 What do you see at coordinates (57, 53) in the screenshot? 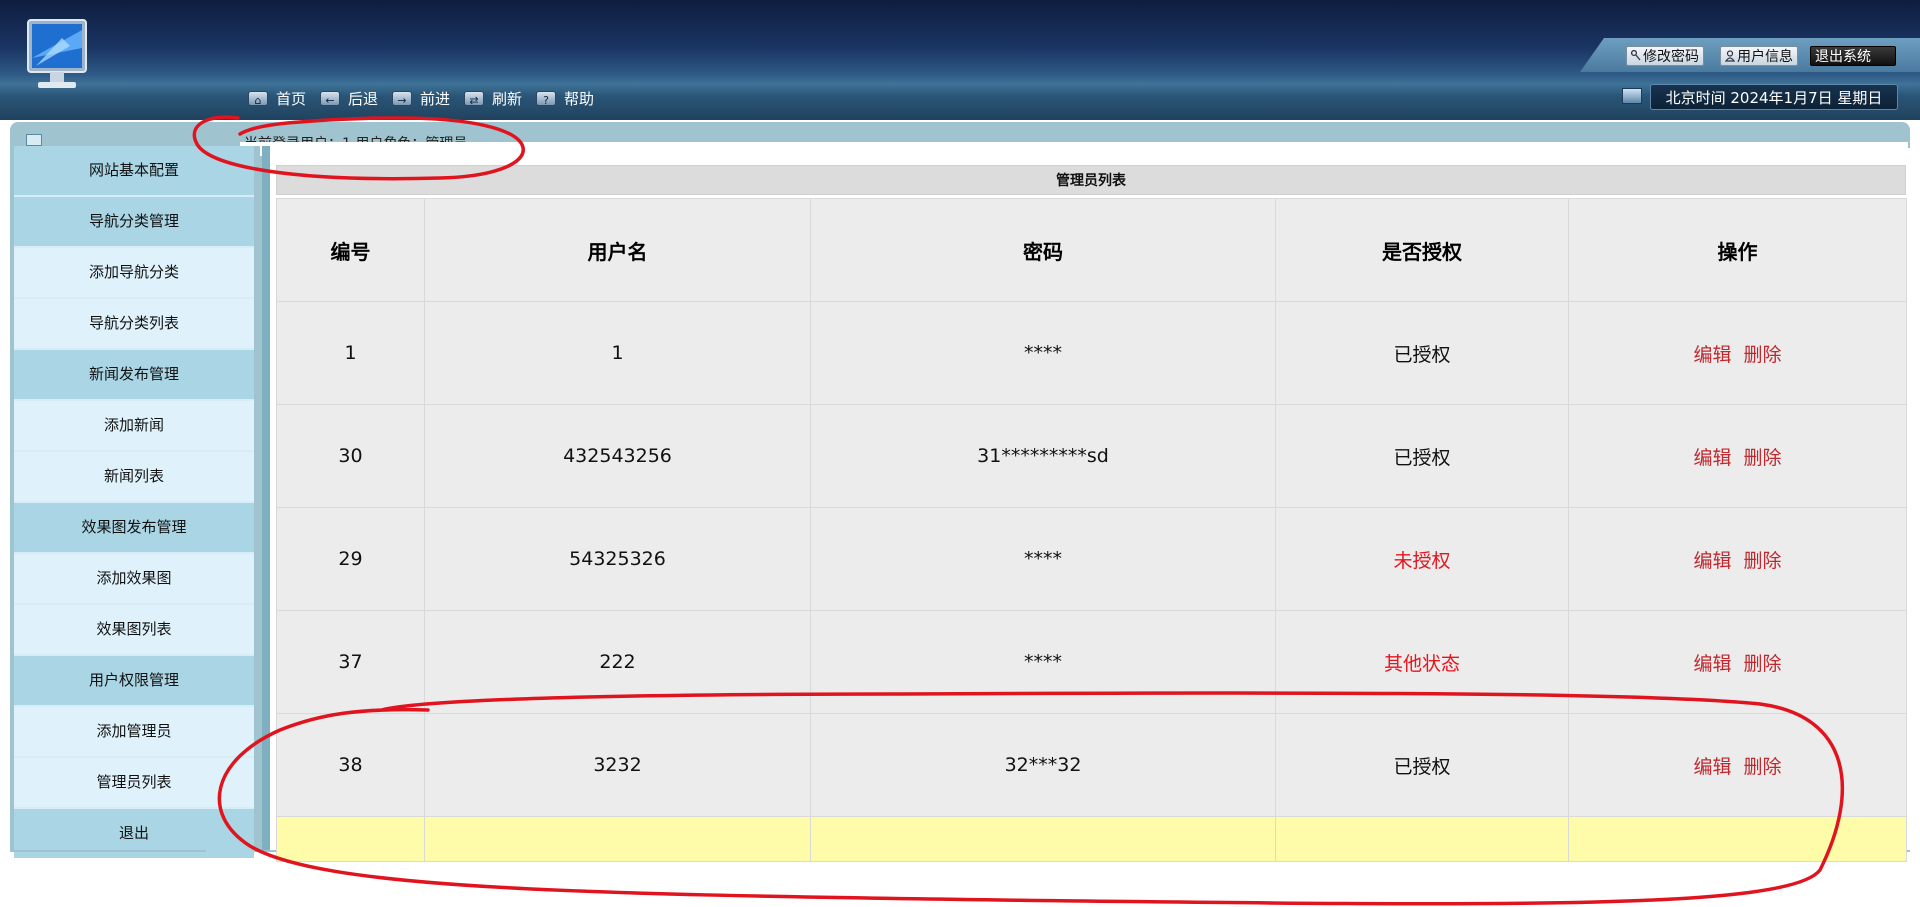
I see `computer-monitor-logo-icon` at bounding box center [57, 53].